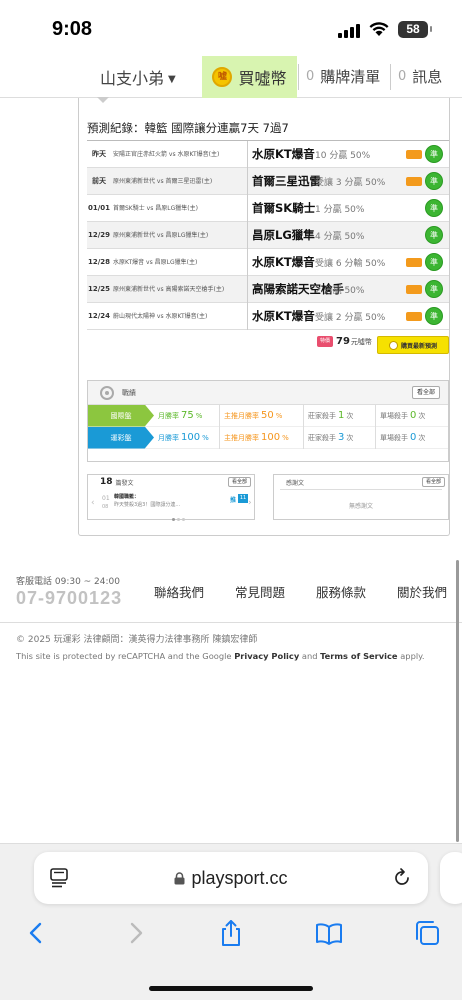 The image size is (462, 1000). What do you see at coordinates (69, 598) in the screenshot?
I see `service-phone: 07-9700123` at bounding box center [69, 598].